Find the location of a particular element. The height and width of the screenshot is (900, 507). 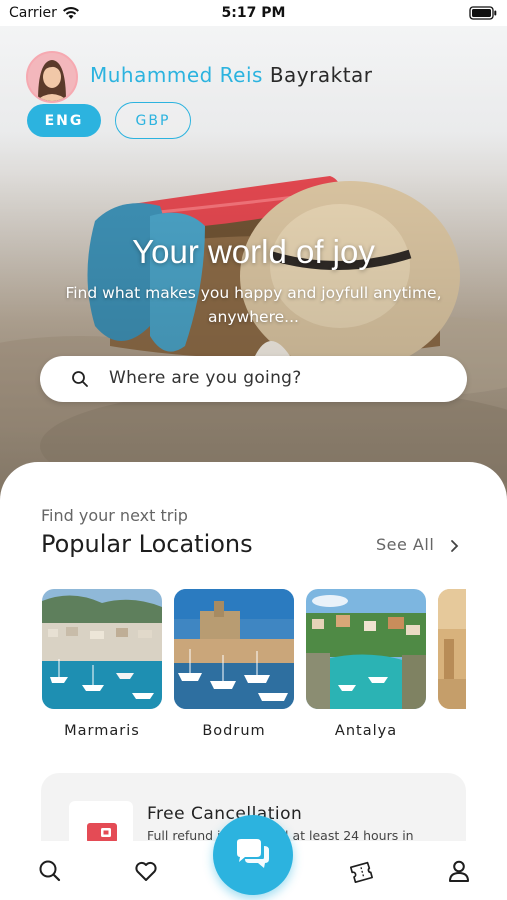

clock: 5:17 PM is located at coordinates (253, 13).